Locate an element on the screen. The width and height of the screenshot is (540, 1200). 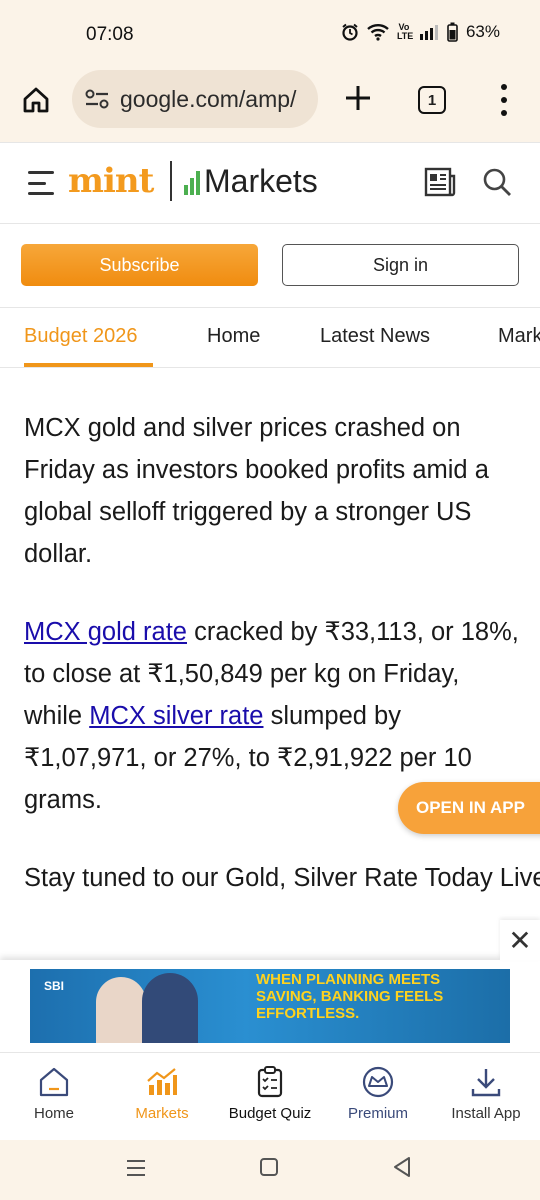
status-icons: Vo LTE 63% is located at coordinates (420, 32).